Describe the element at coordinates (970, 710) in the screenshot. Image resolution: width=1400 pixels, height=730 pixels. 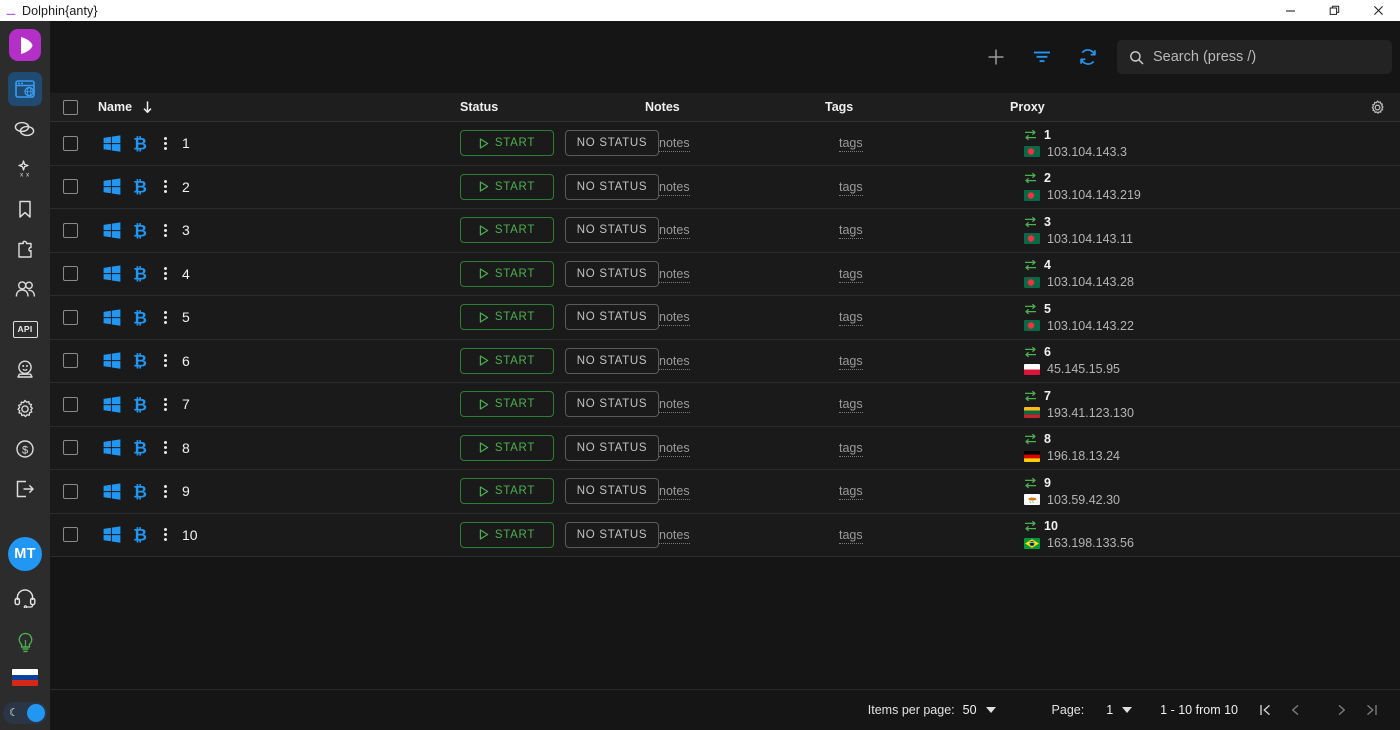
I see `items-per-page-value: 50` at that location.